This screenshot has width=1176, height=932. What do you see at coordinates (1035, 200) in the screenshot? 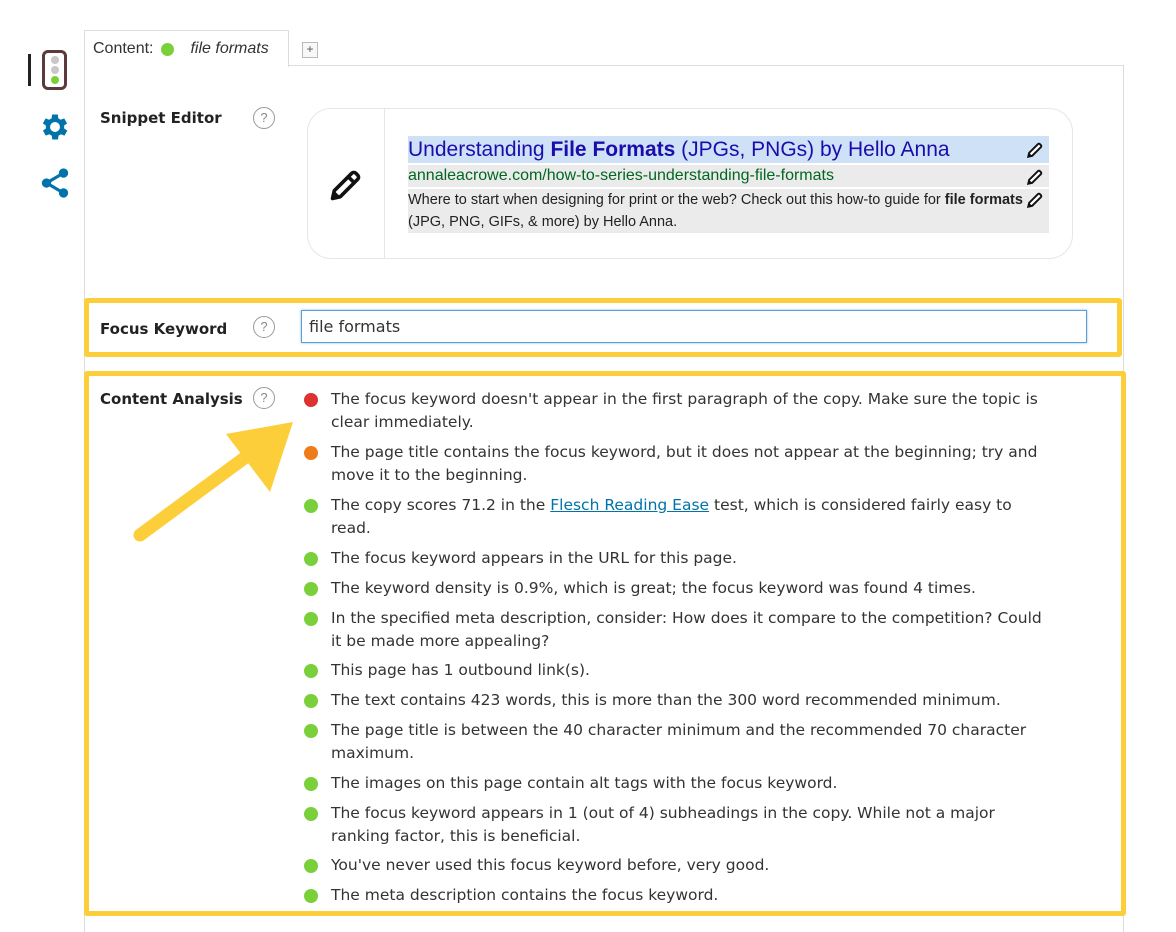
I see `edit-description-icon` at bounding box center [1035, 200].